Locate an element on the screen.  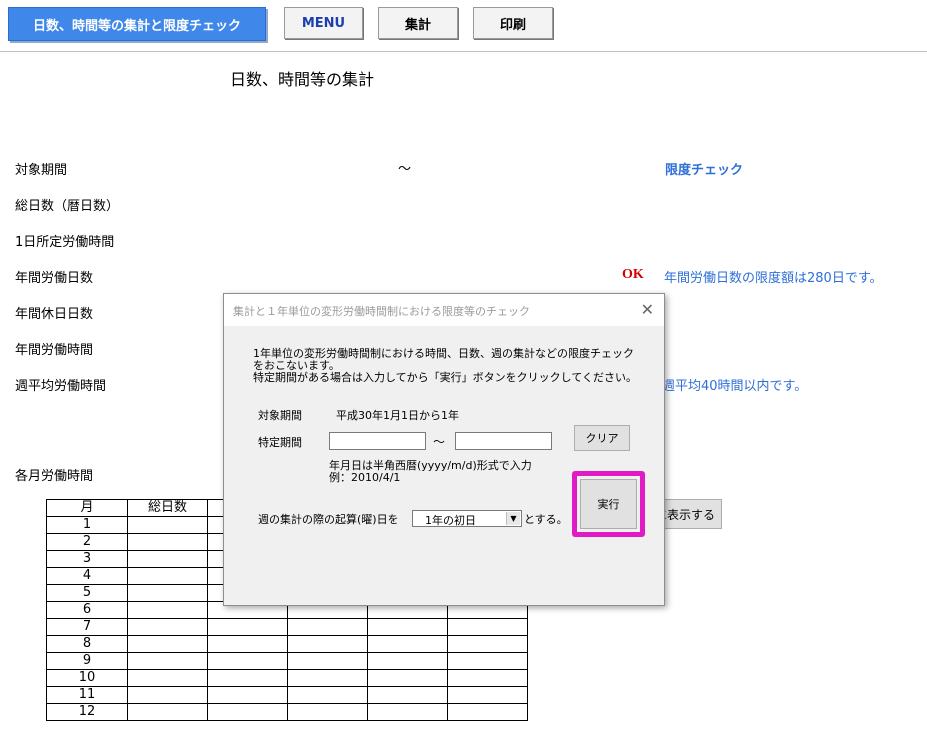
title-button: 日数、時間等の集計と限度チェック is located at coordinates (137, 24).